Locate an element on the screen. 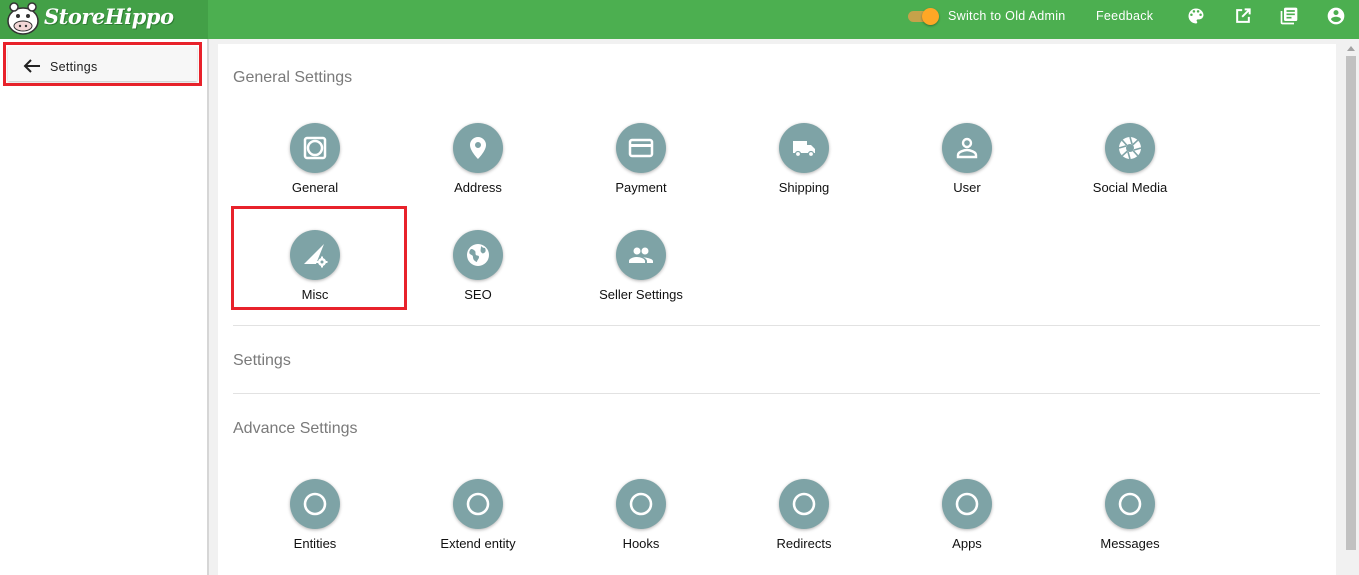  tile-extend-entity: Extend entity is located at coordinates (478, 524).